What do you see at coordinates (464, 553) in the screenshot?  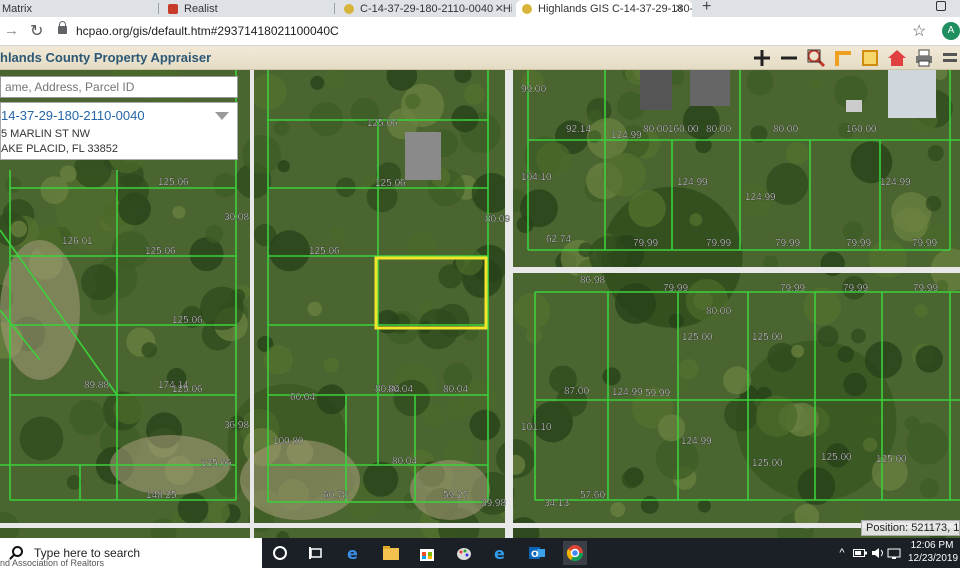 I see `paint-icon` at bounding box center [464, 553].